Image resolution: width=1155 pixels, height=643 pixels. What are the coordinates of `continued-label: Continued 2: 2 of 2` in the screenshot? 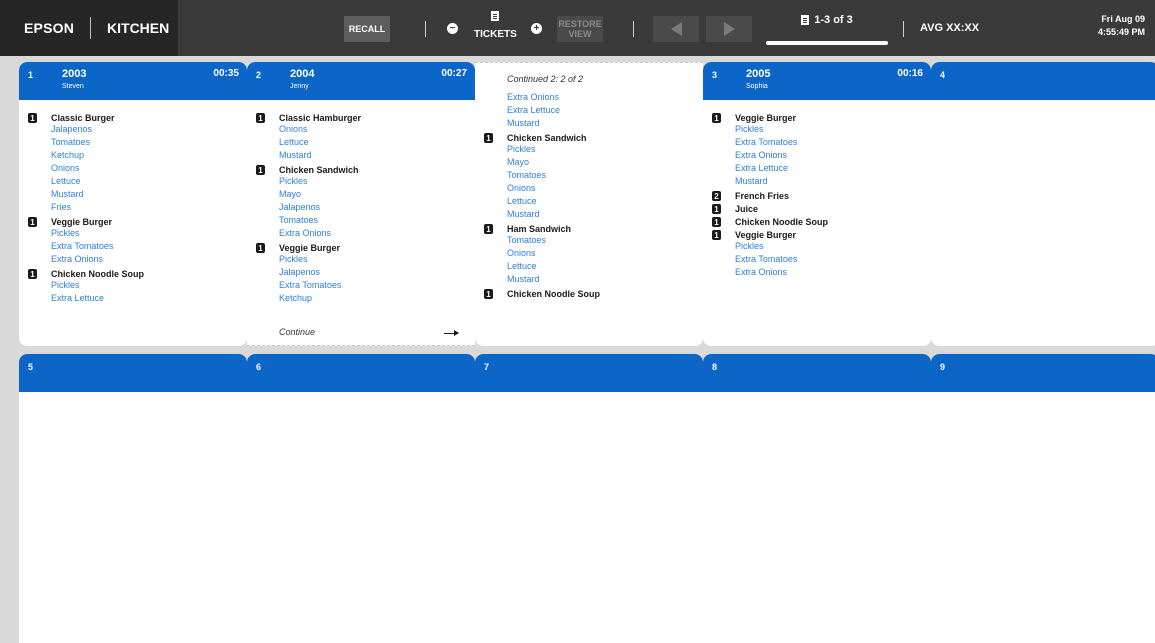 It's located at (545, 79).